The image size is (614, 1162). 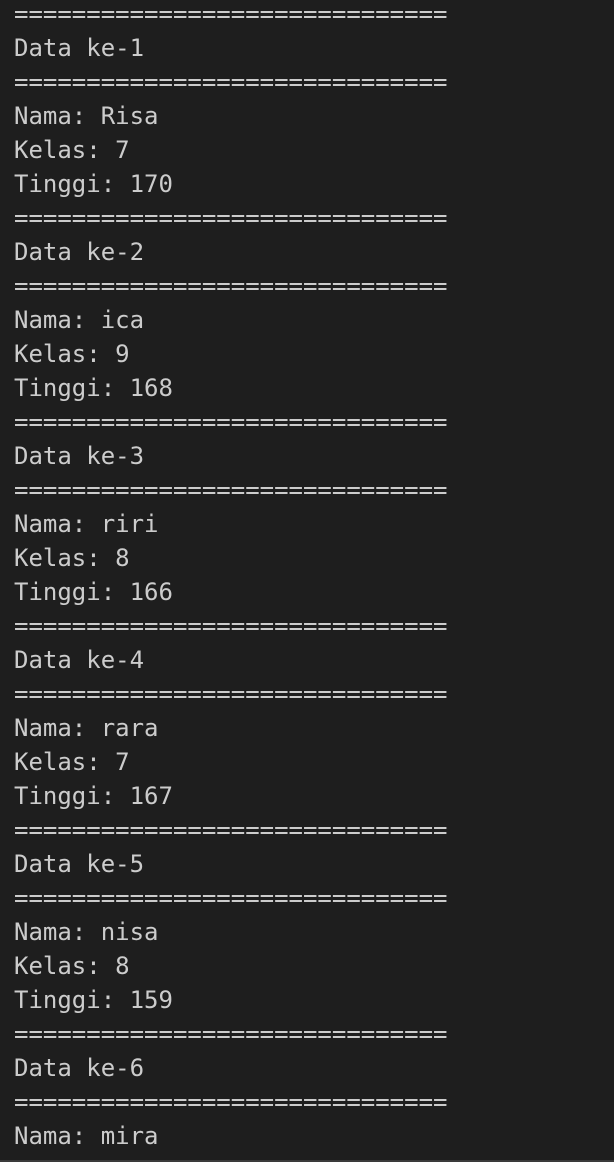 I want to click on record-nama: Nama: Risa, so click(x=86, y=116).